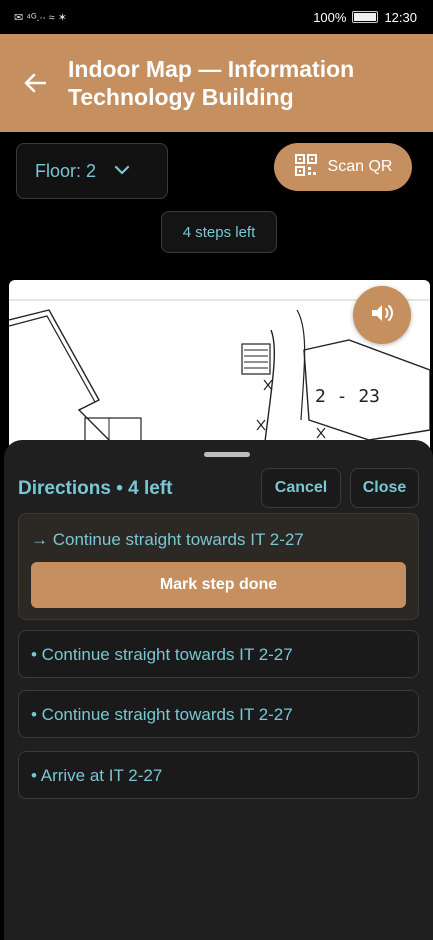  I want to click on floor-dropdown: Floor: 2, so click(92, 171).